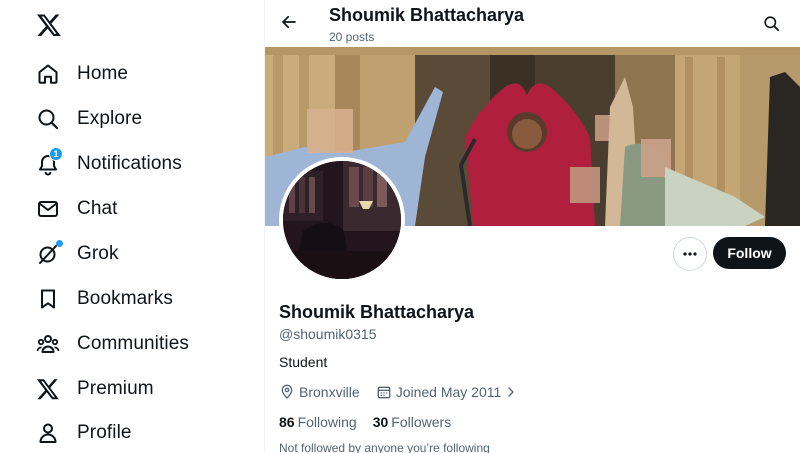 This screenshot has width=800, height=453. What do you see at coordinates (73, 254) in the screenshot?
I see `sidebar-item-grok: Grok` at bounding box center [73, 254].